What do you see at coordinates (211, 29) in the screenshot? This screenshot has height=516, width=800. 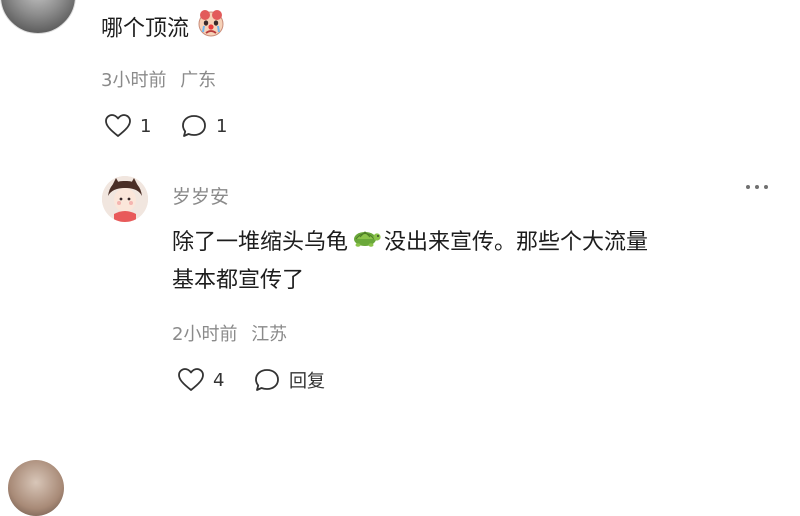 I see `crying-clown-emoji-icon` at bounding box center [211, 29].